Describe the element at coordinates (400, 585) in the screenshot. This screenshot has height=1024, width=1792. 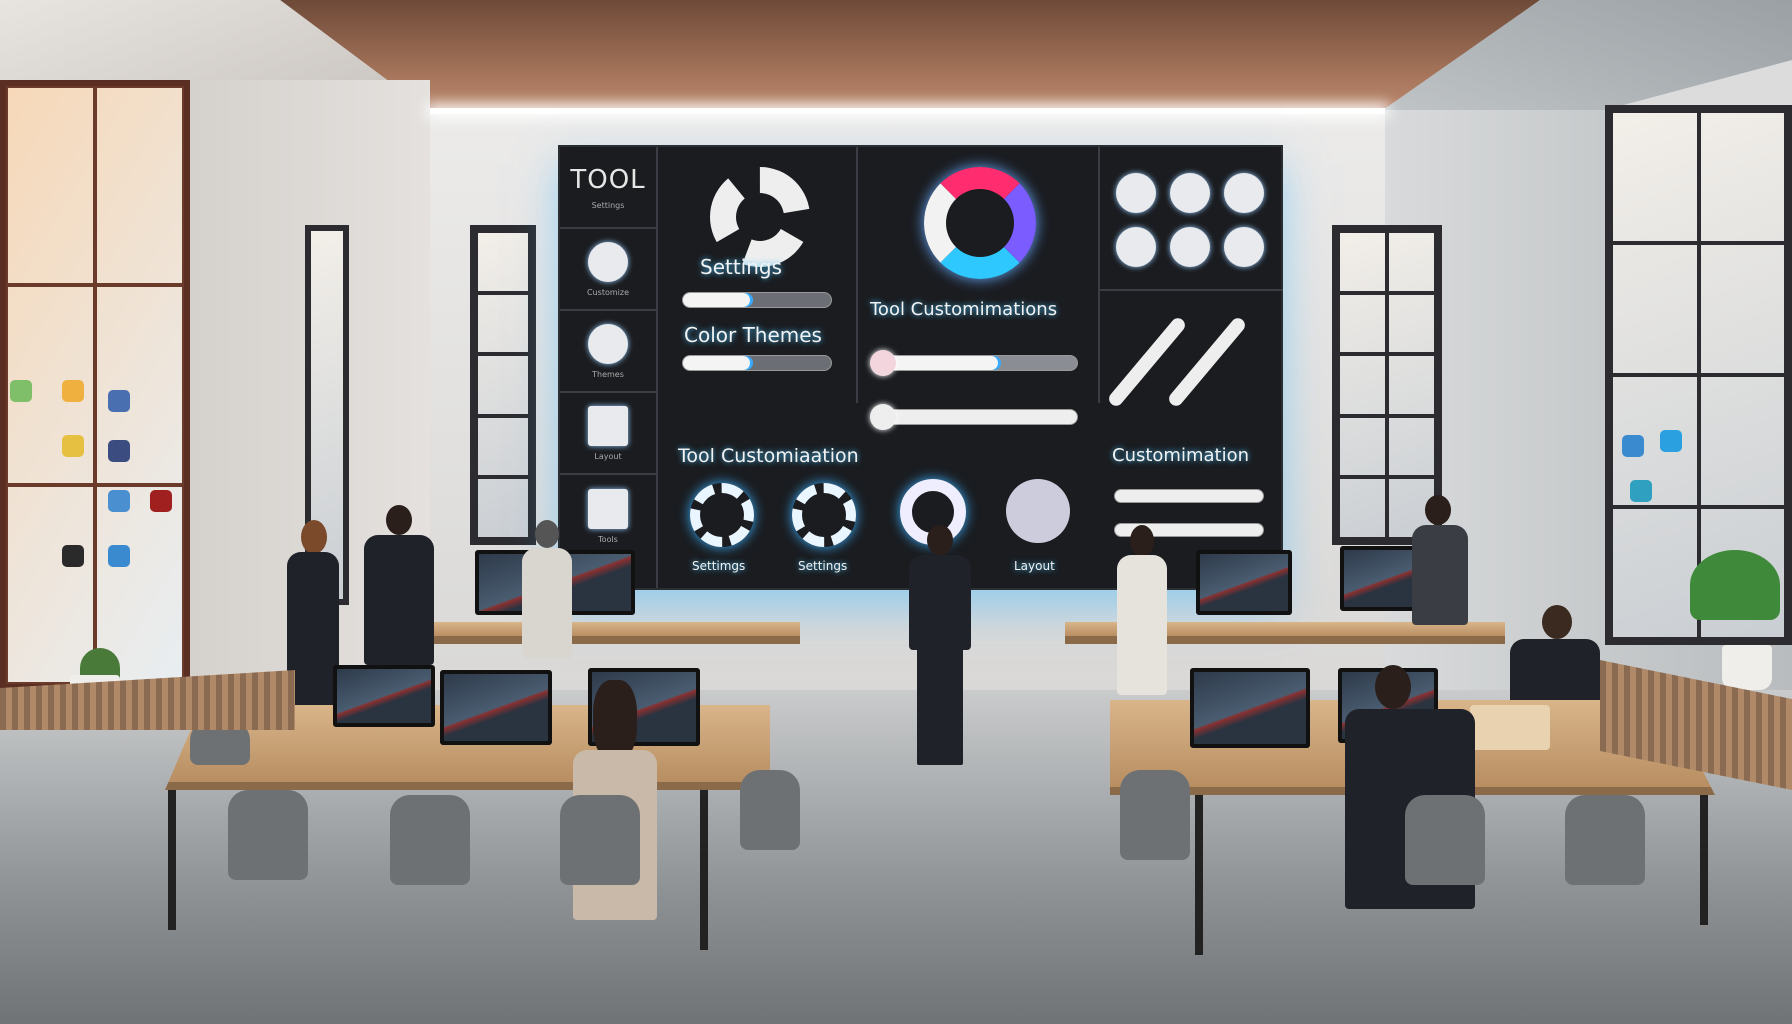
I see `person-man-left` at that location.